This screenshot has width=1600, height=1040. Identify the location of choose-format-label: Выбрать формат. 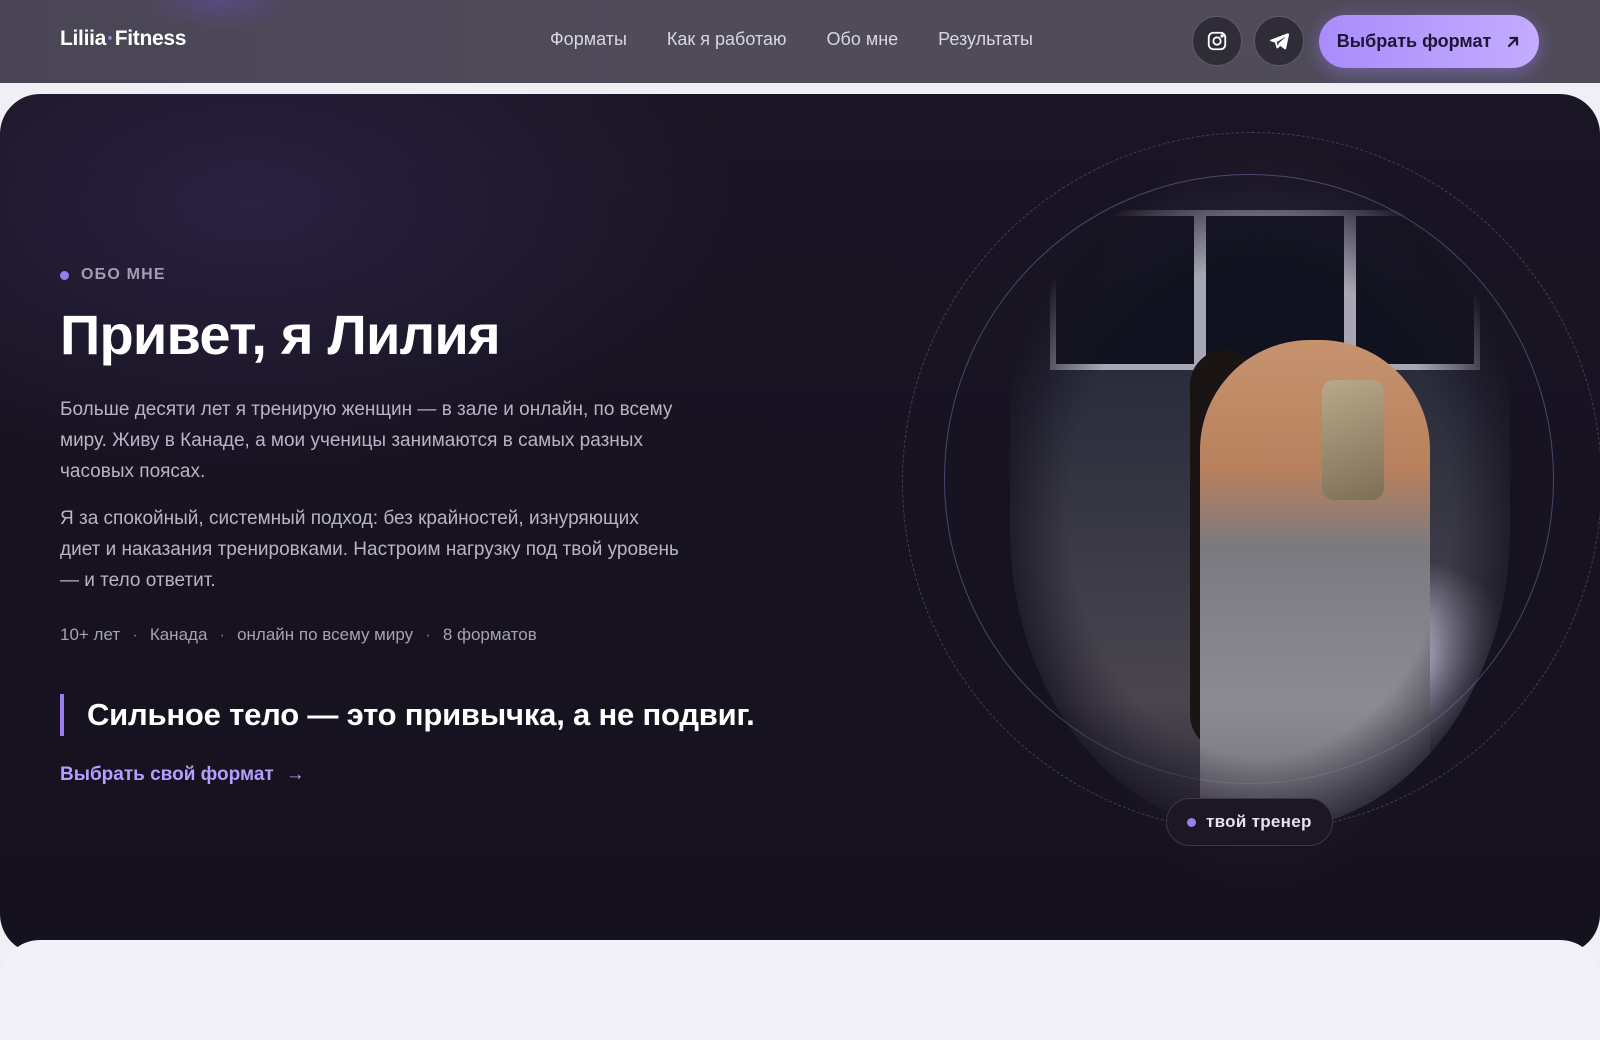
(1414, 41).